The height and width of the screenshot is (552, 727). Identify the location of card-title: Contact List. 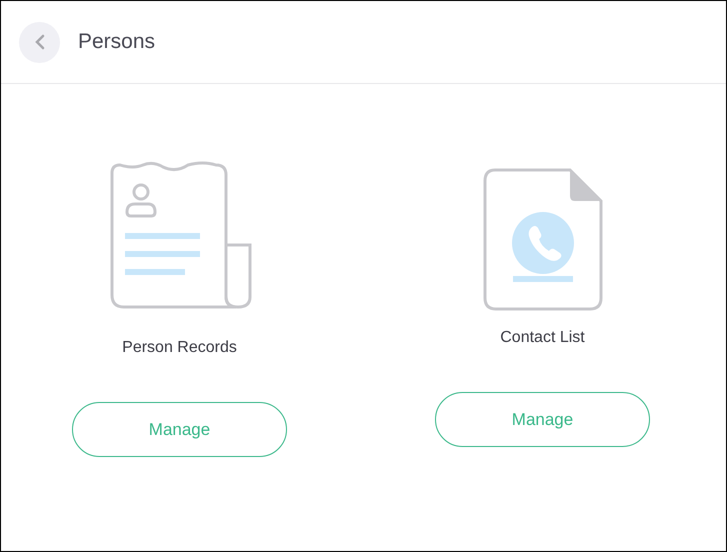
(542, 338).